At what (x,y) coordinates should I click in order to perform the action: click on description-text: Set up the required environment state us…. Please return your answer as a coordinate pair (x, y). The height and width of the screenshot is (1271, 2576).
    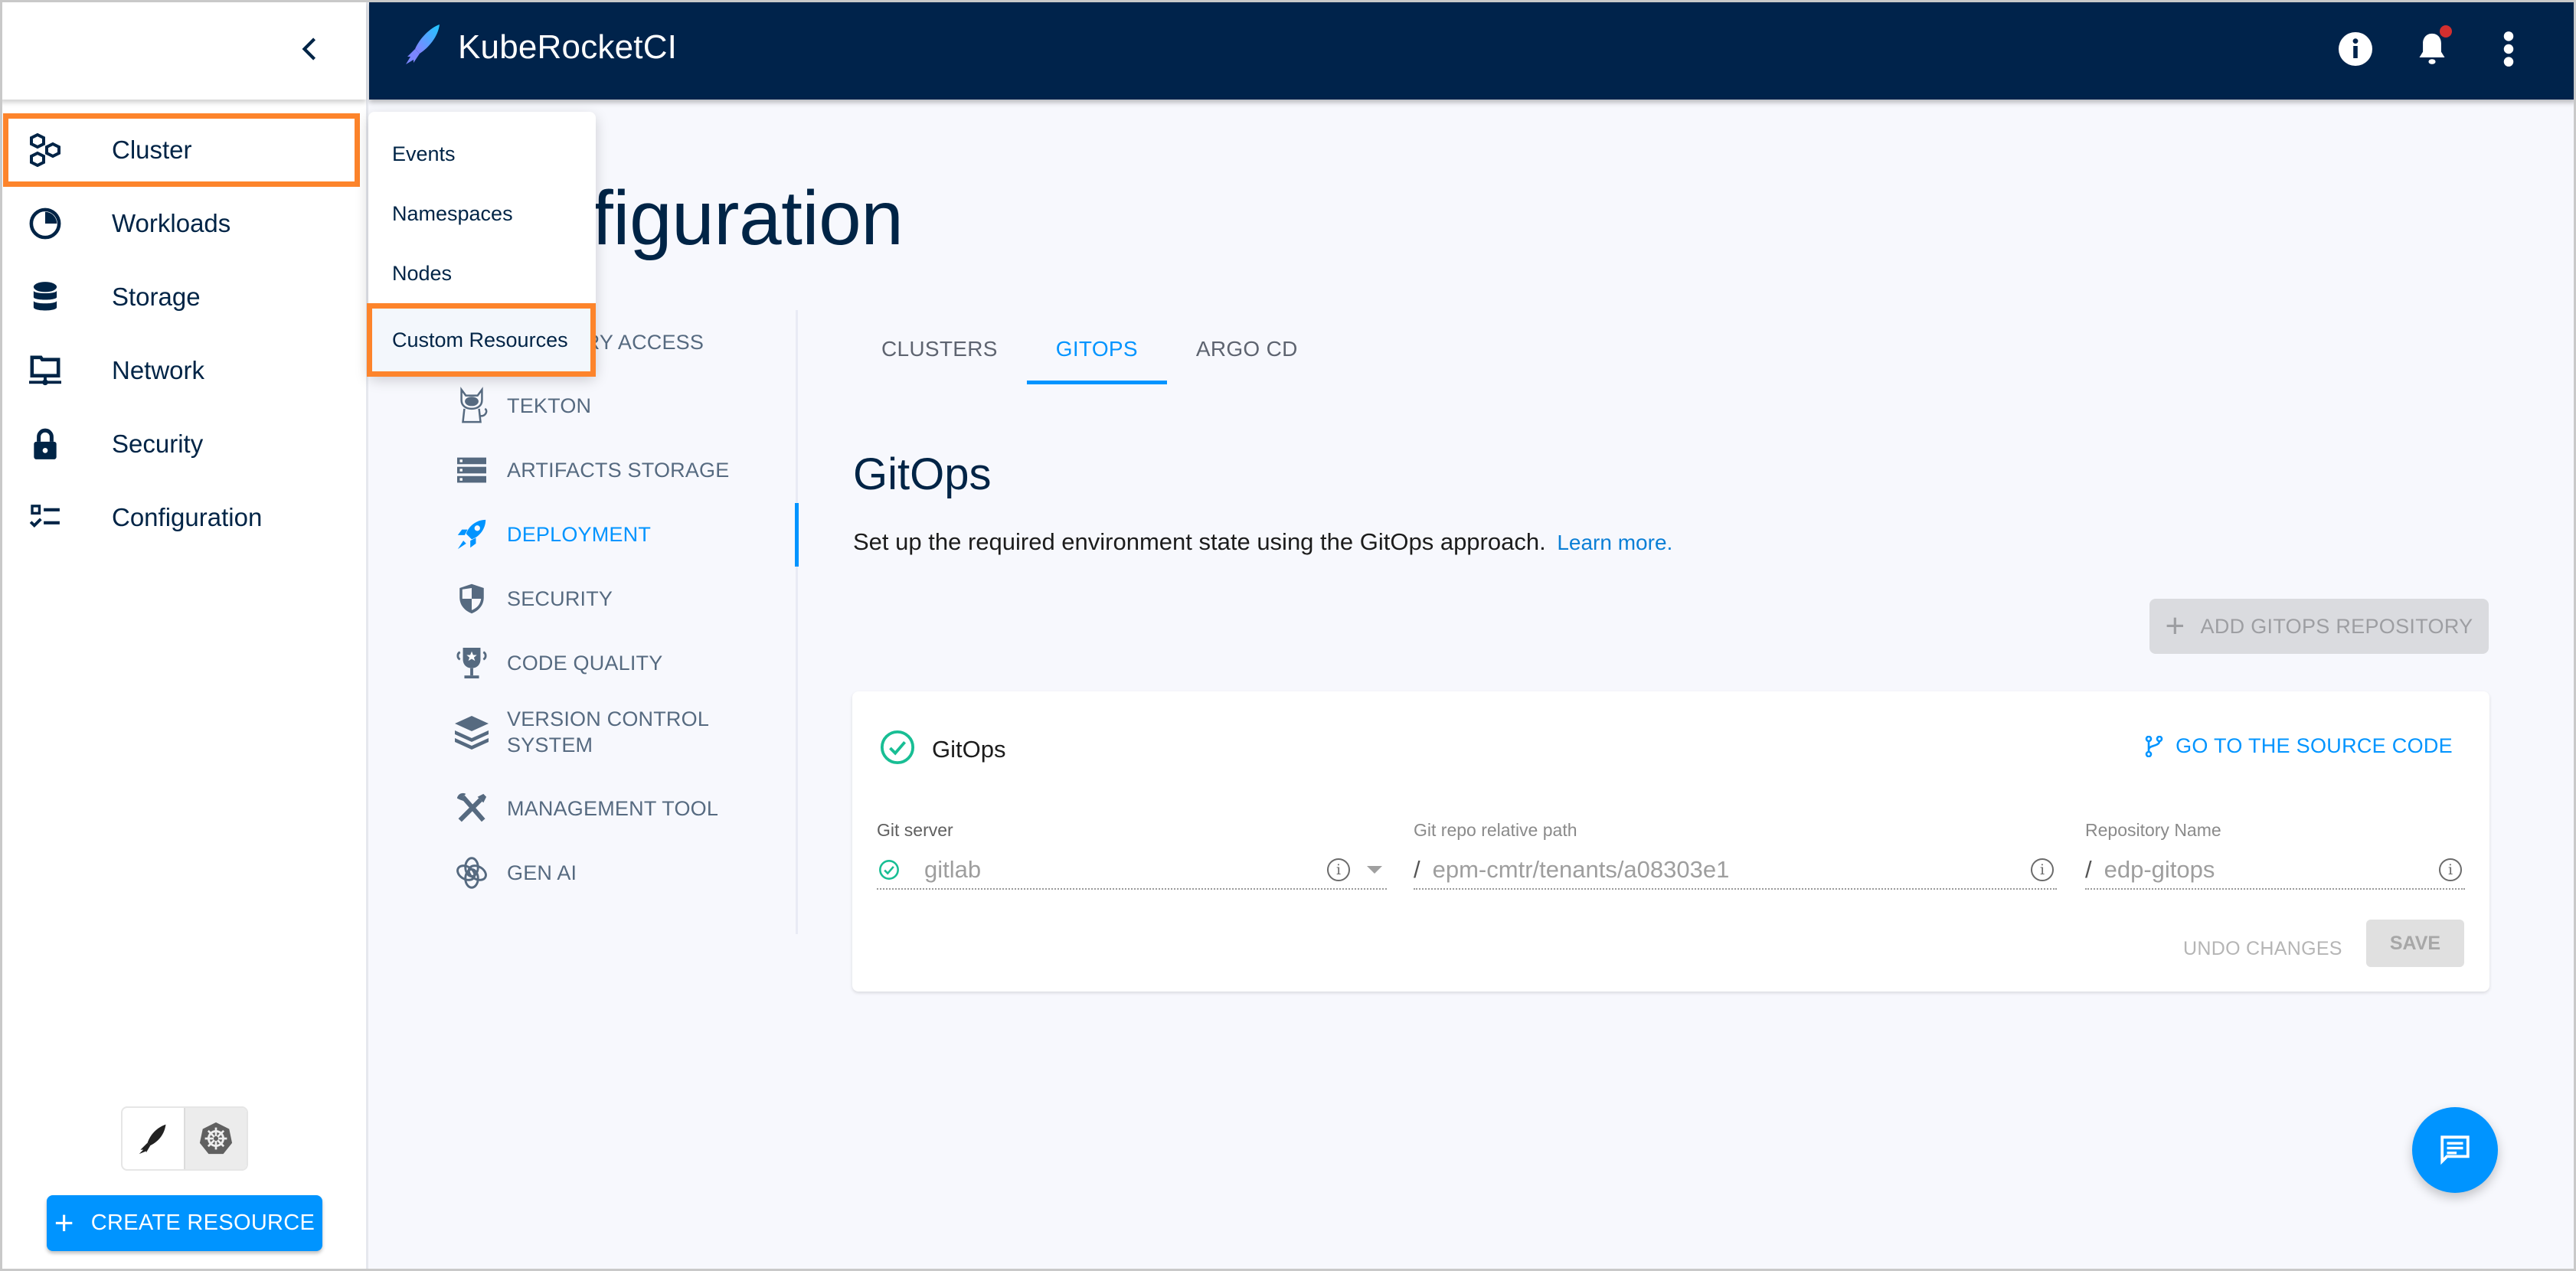
    Looking at the image, I should click on (1199, 541).